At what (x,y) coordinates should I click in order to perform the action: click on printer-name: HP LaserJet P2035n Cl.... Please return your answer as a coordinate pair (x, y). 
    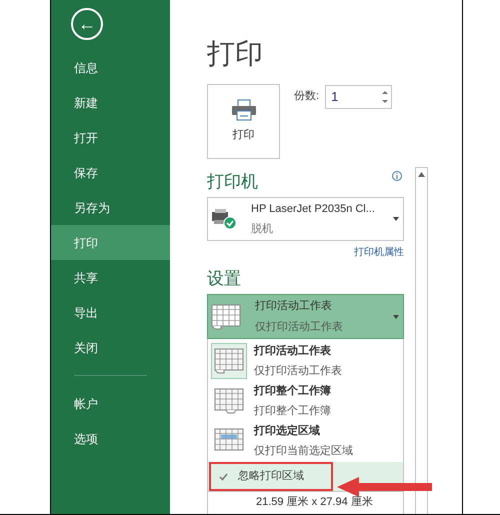
    Looking at the image, I should click on (313, 209).